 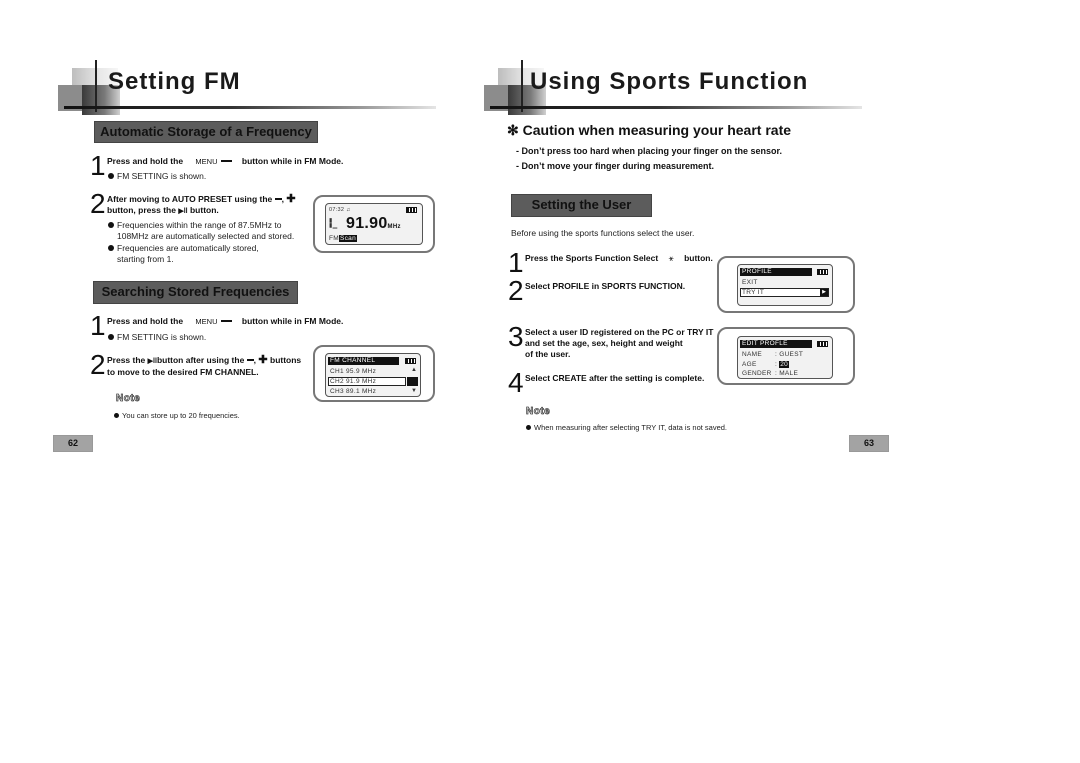 What do you see at coordinates (195, 292) in the screenshot?
I see `section-heading-searching-stored: Searching Stored Frequencies` at bounding box center [195, 292].